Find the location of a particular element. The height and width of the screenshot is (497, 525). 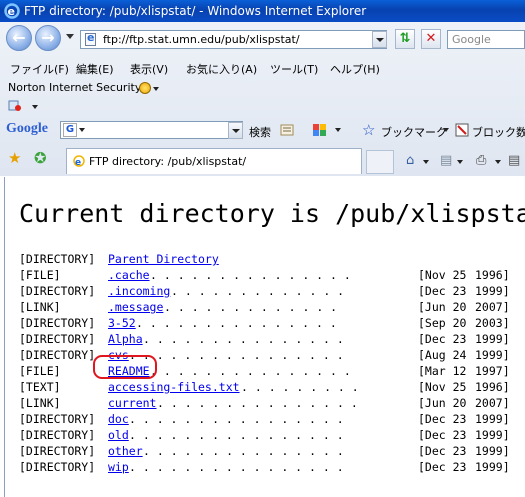

entry-link: .message is located at coordinates (135, 307).